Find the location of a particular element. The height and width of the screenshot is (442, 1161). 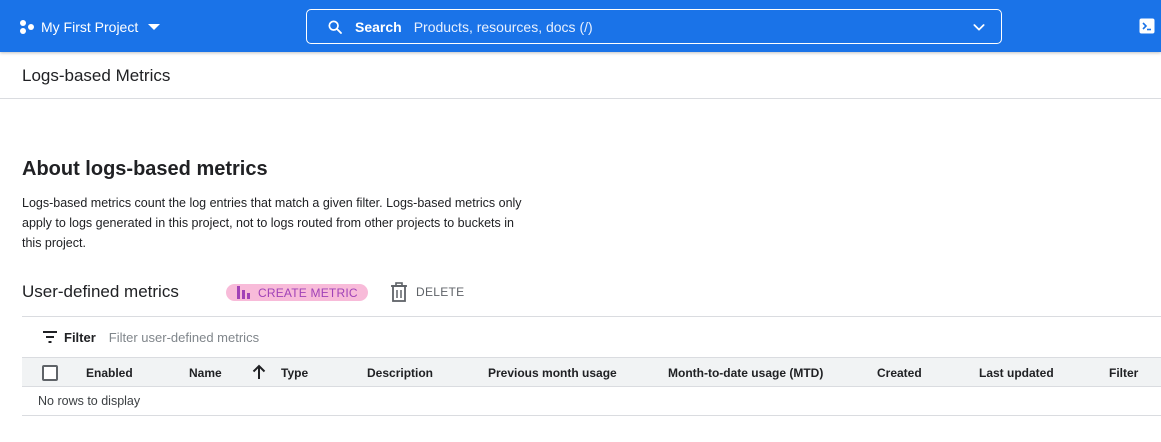

search-placeholder: Products, resources, docs (/) is located at coordinates (692, 27).